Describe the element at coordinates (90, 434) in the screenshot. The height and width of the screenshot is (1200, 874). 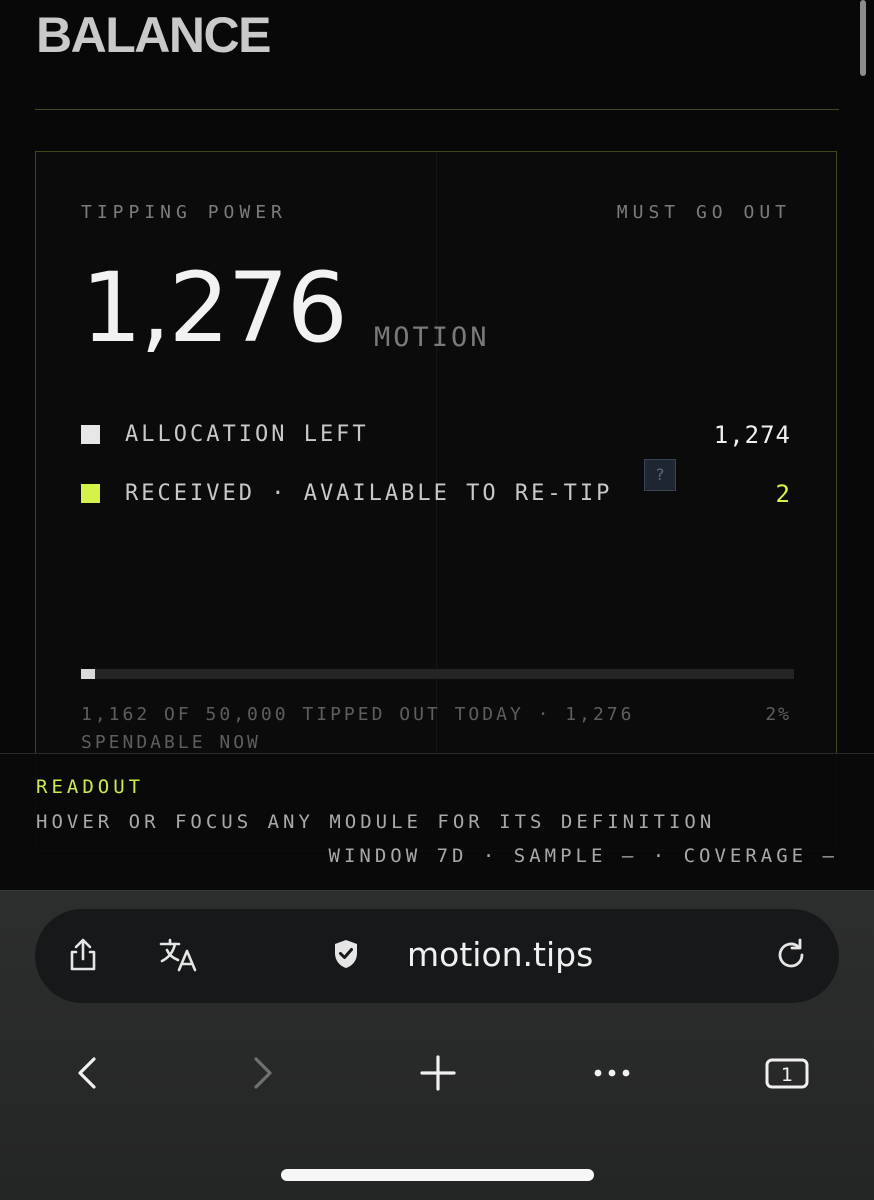
I see `allocation-swatch` at that location.